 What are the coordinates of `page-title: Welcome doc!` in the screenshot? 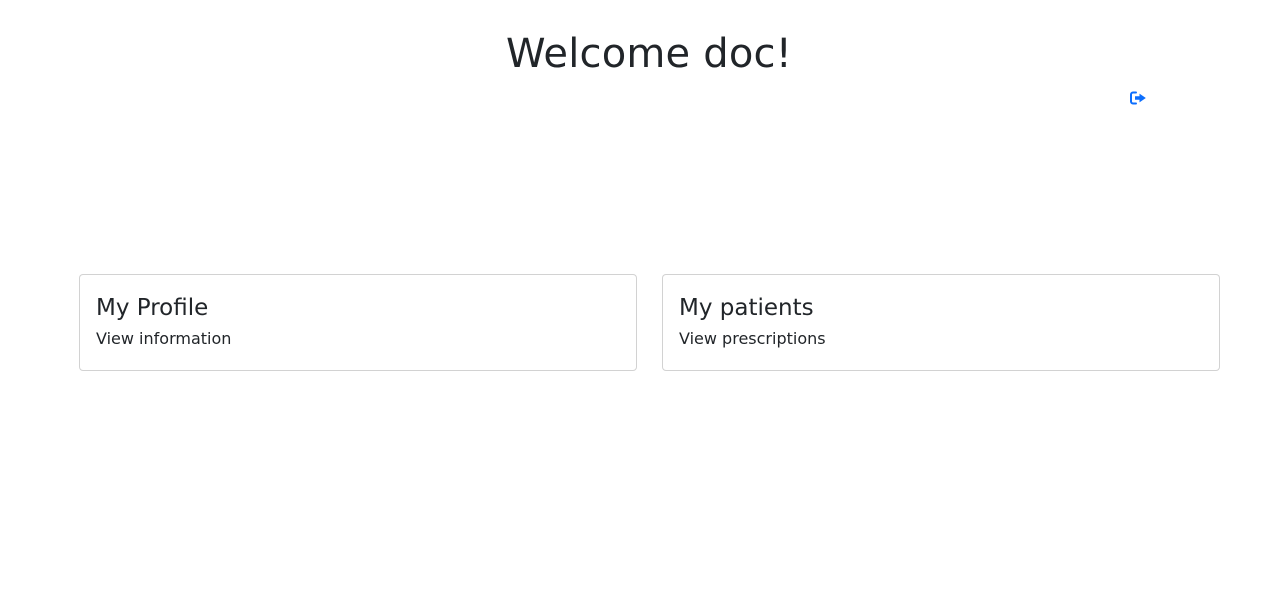 It's located at (649, 54).